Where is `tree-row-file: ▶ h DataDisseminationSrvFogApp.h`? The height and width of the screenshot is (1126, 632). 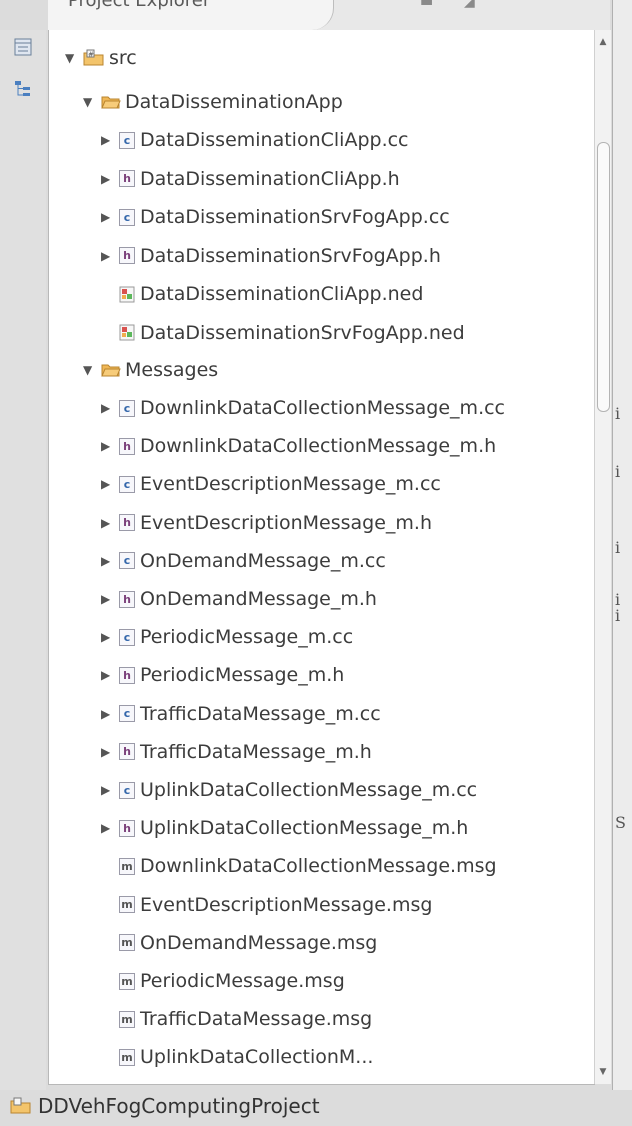 tree-row-file: ▶ h DataDisseminationSrvFogApp.h is located at coordinates (271, 256).